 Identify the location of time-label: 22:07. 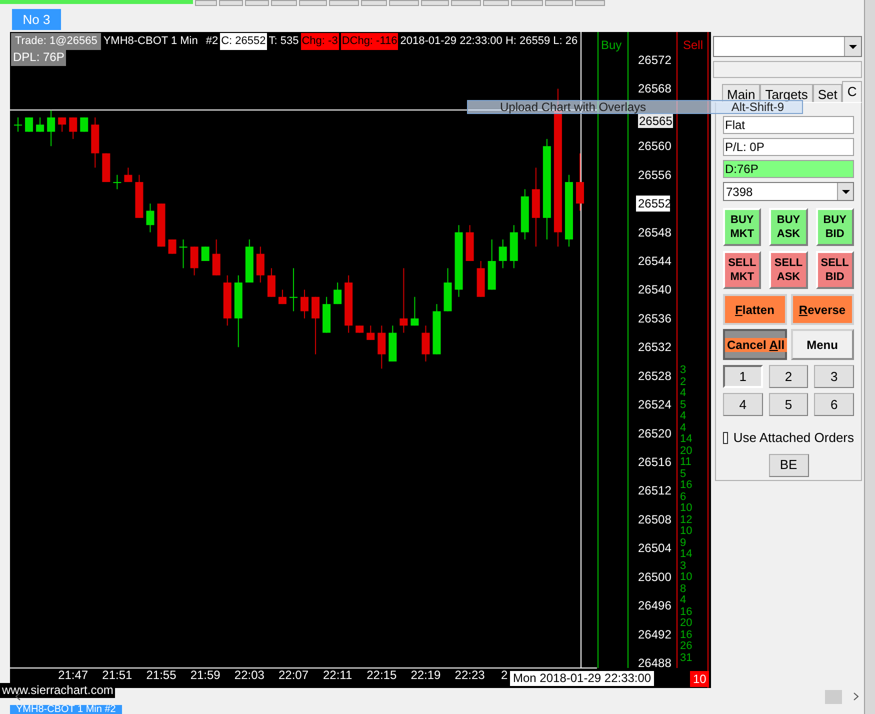
(293, 675).